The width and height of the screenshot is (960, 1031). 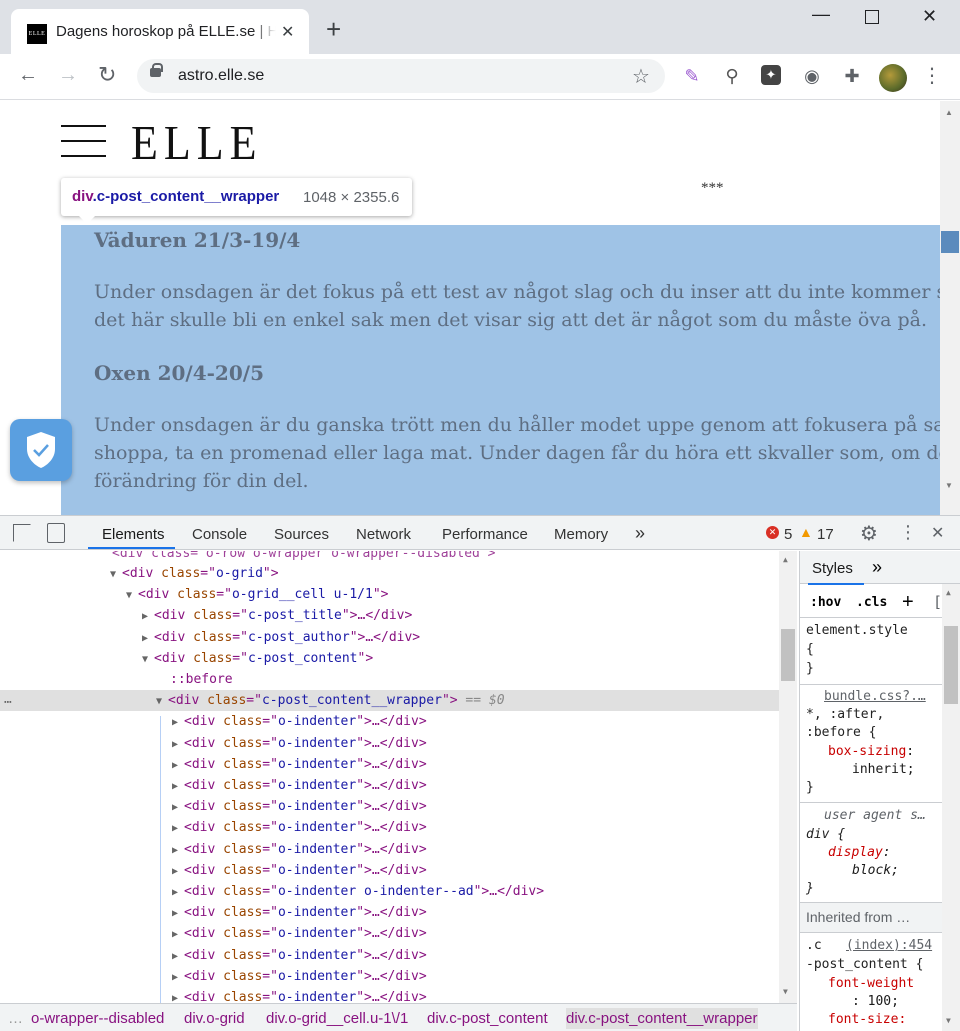 I want to click on dom-row: ::before, so click(x=389, y=679).